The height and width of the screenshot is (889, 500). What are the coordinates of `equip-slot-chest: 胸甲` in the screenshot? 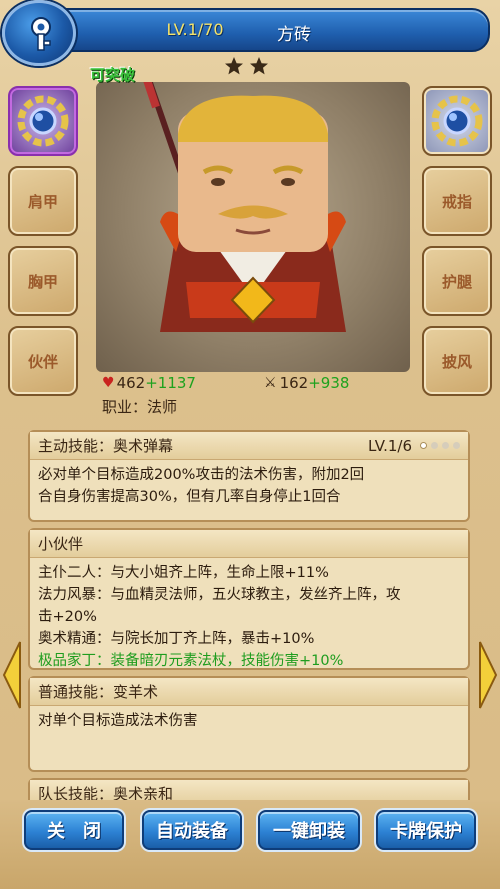 It's located at (43, 281).